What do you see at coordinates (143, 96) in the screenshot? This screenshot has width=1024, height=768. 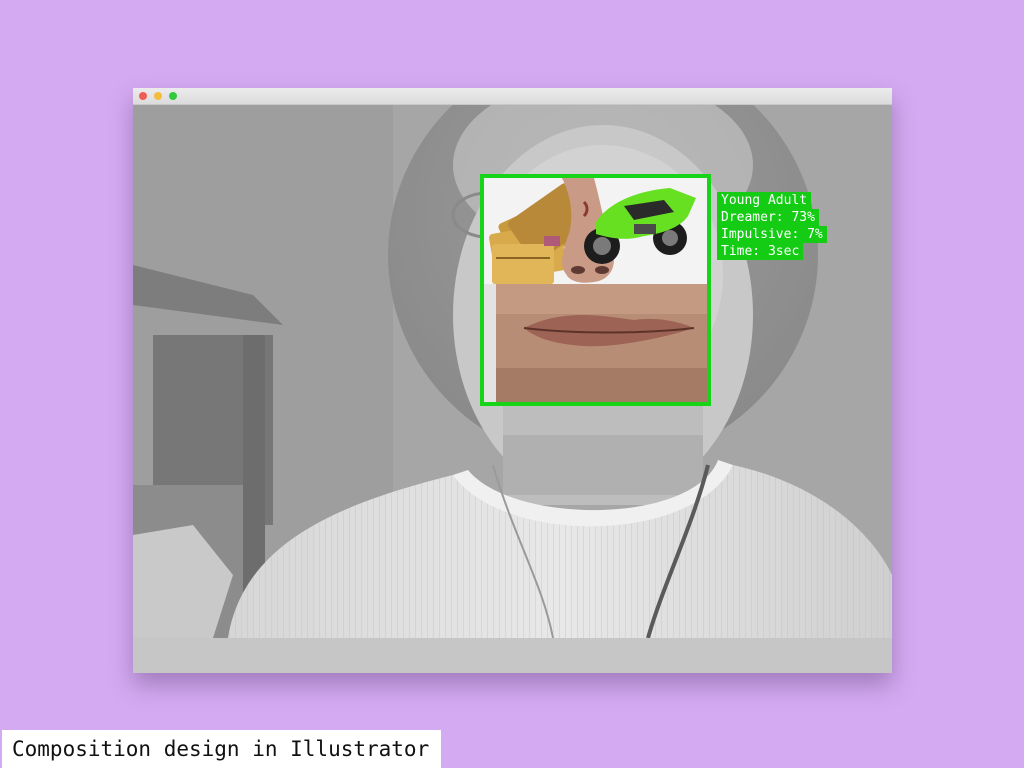 I see `close-window-button` at bounding box center [143, 96].